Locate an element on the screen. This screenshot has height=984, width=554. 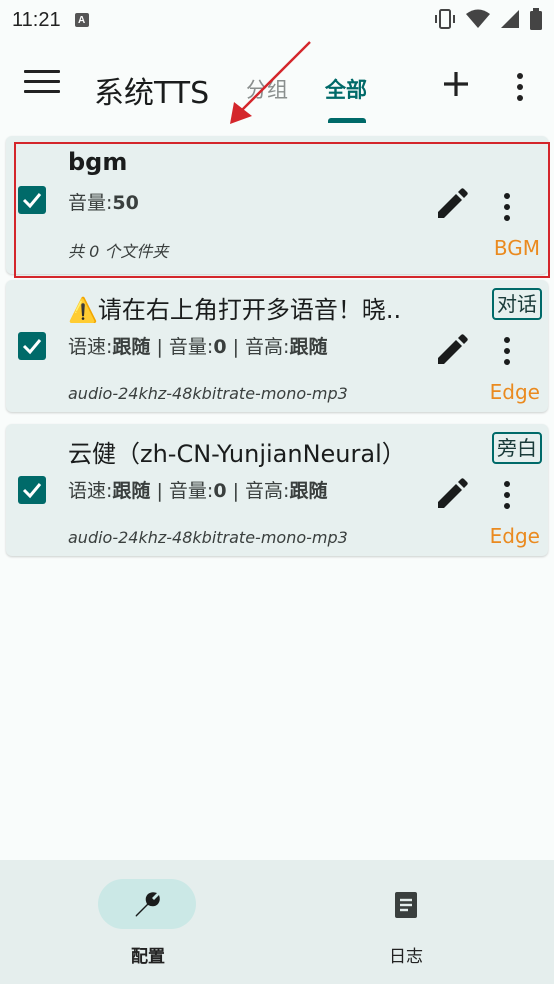
wrench-icon is located at coordinates (147, 904).